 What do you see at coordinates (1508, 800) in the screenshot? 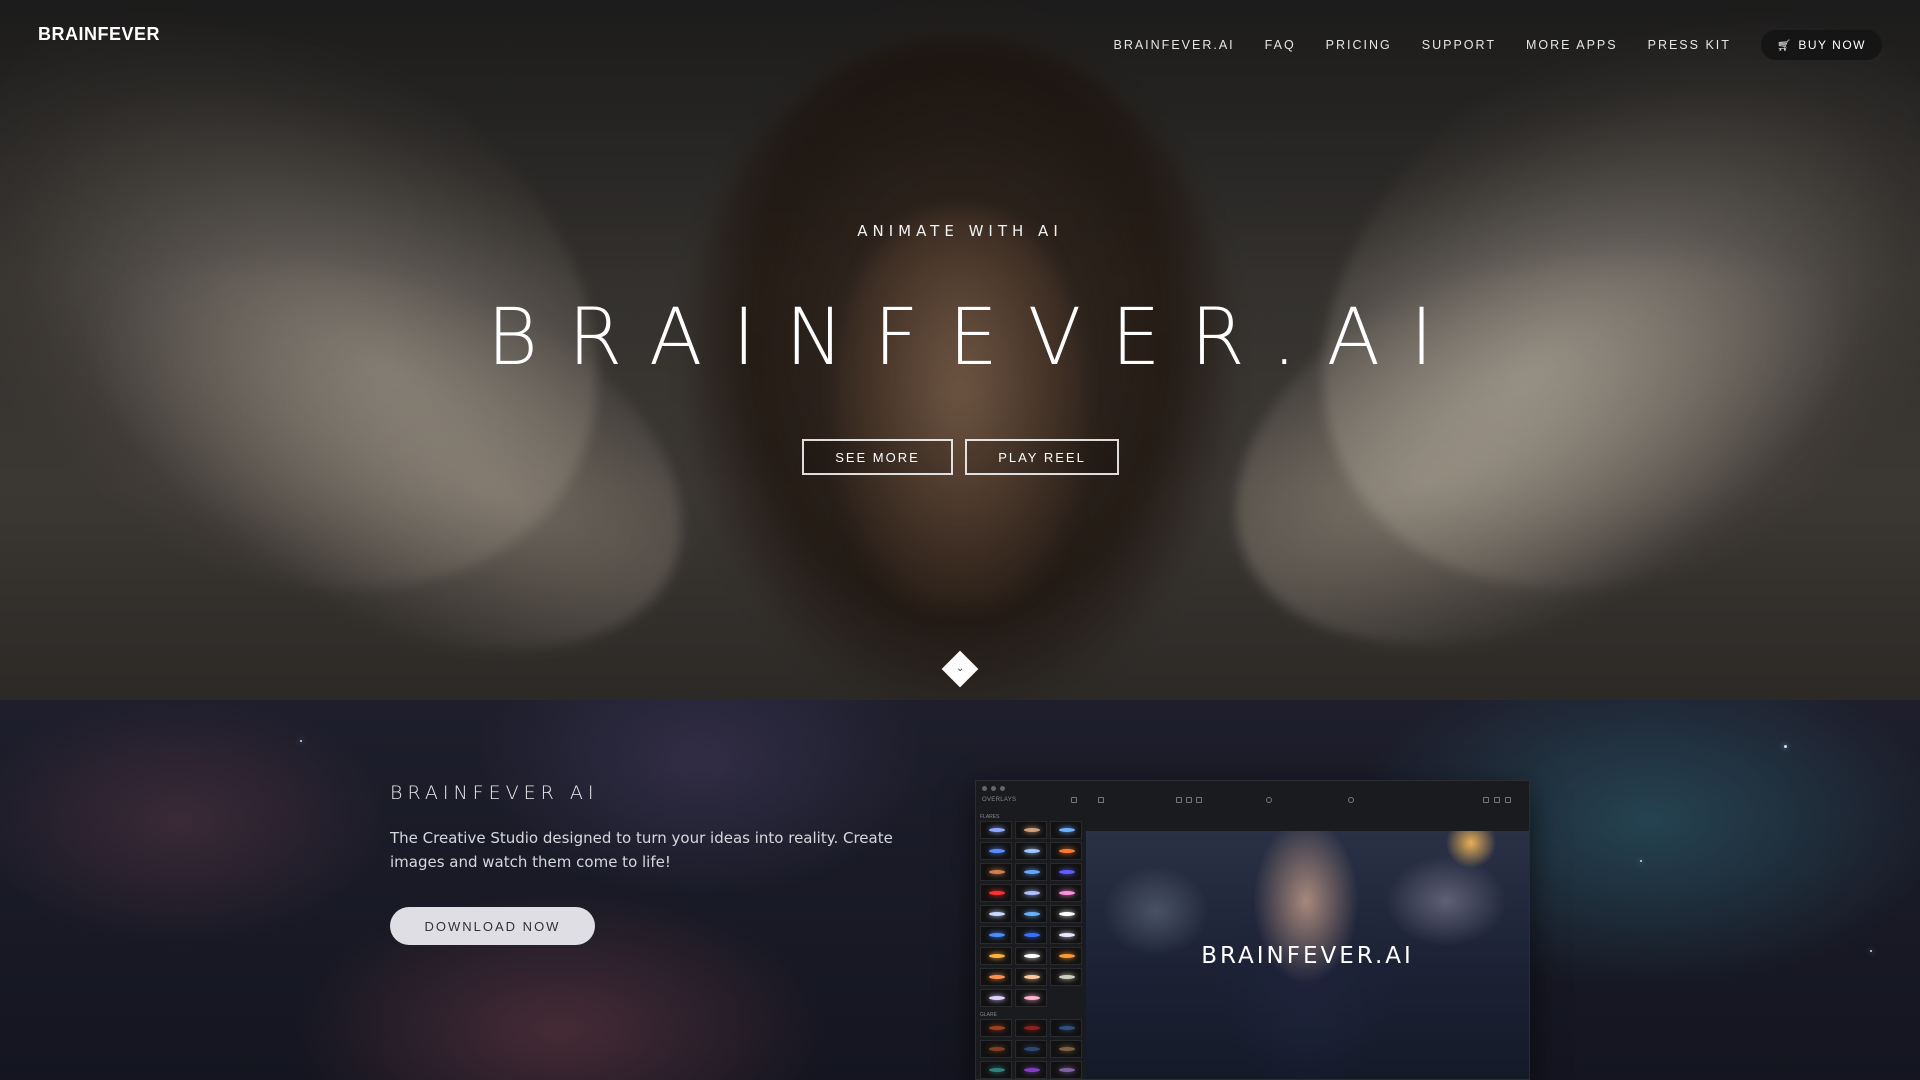
I see `export-icon` at bounding box center [1508, 800].